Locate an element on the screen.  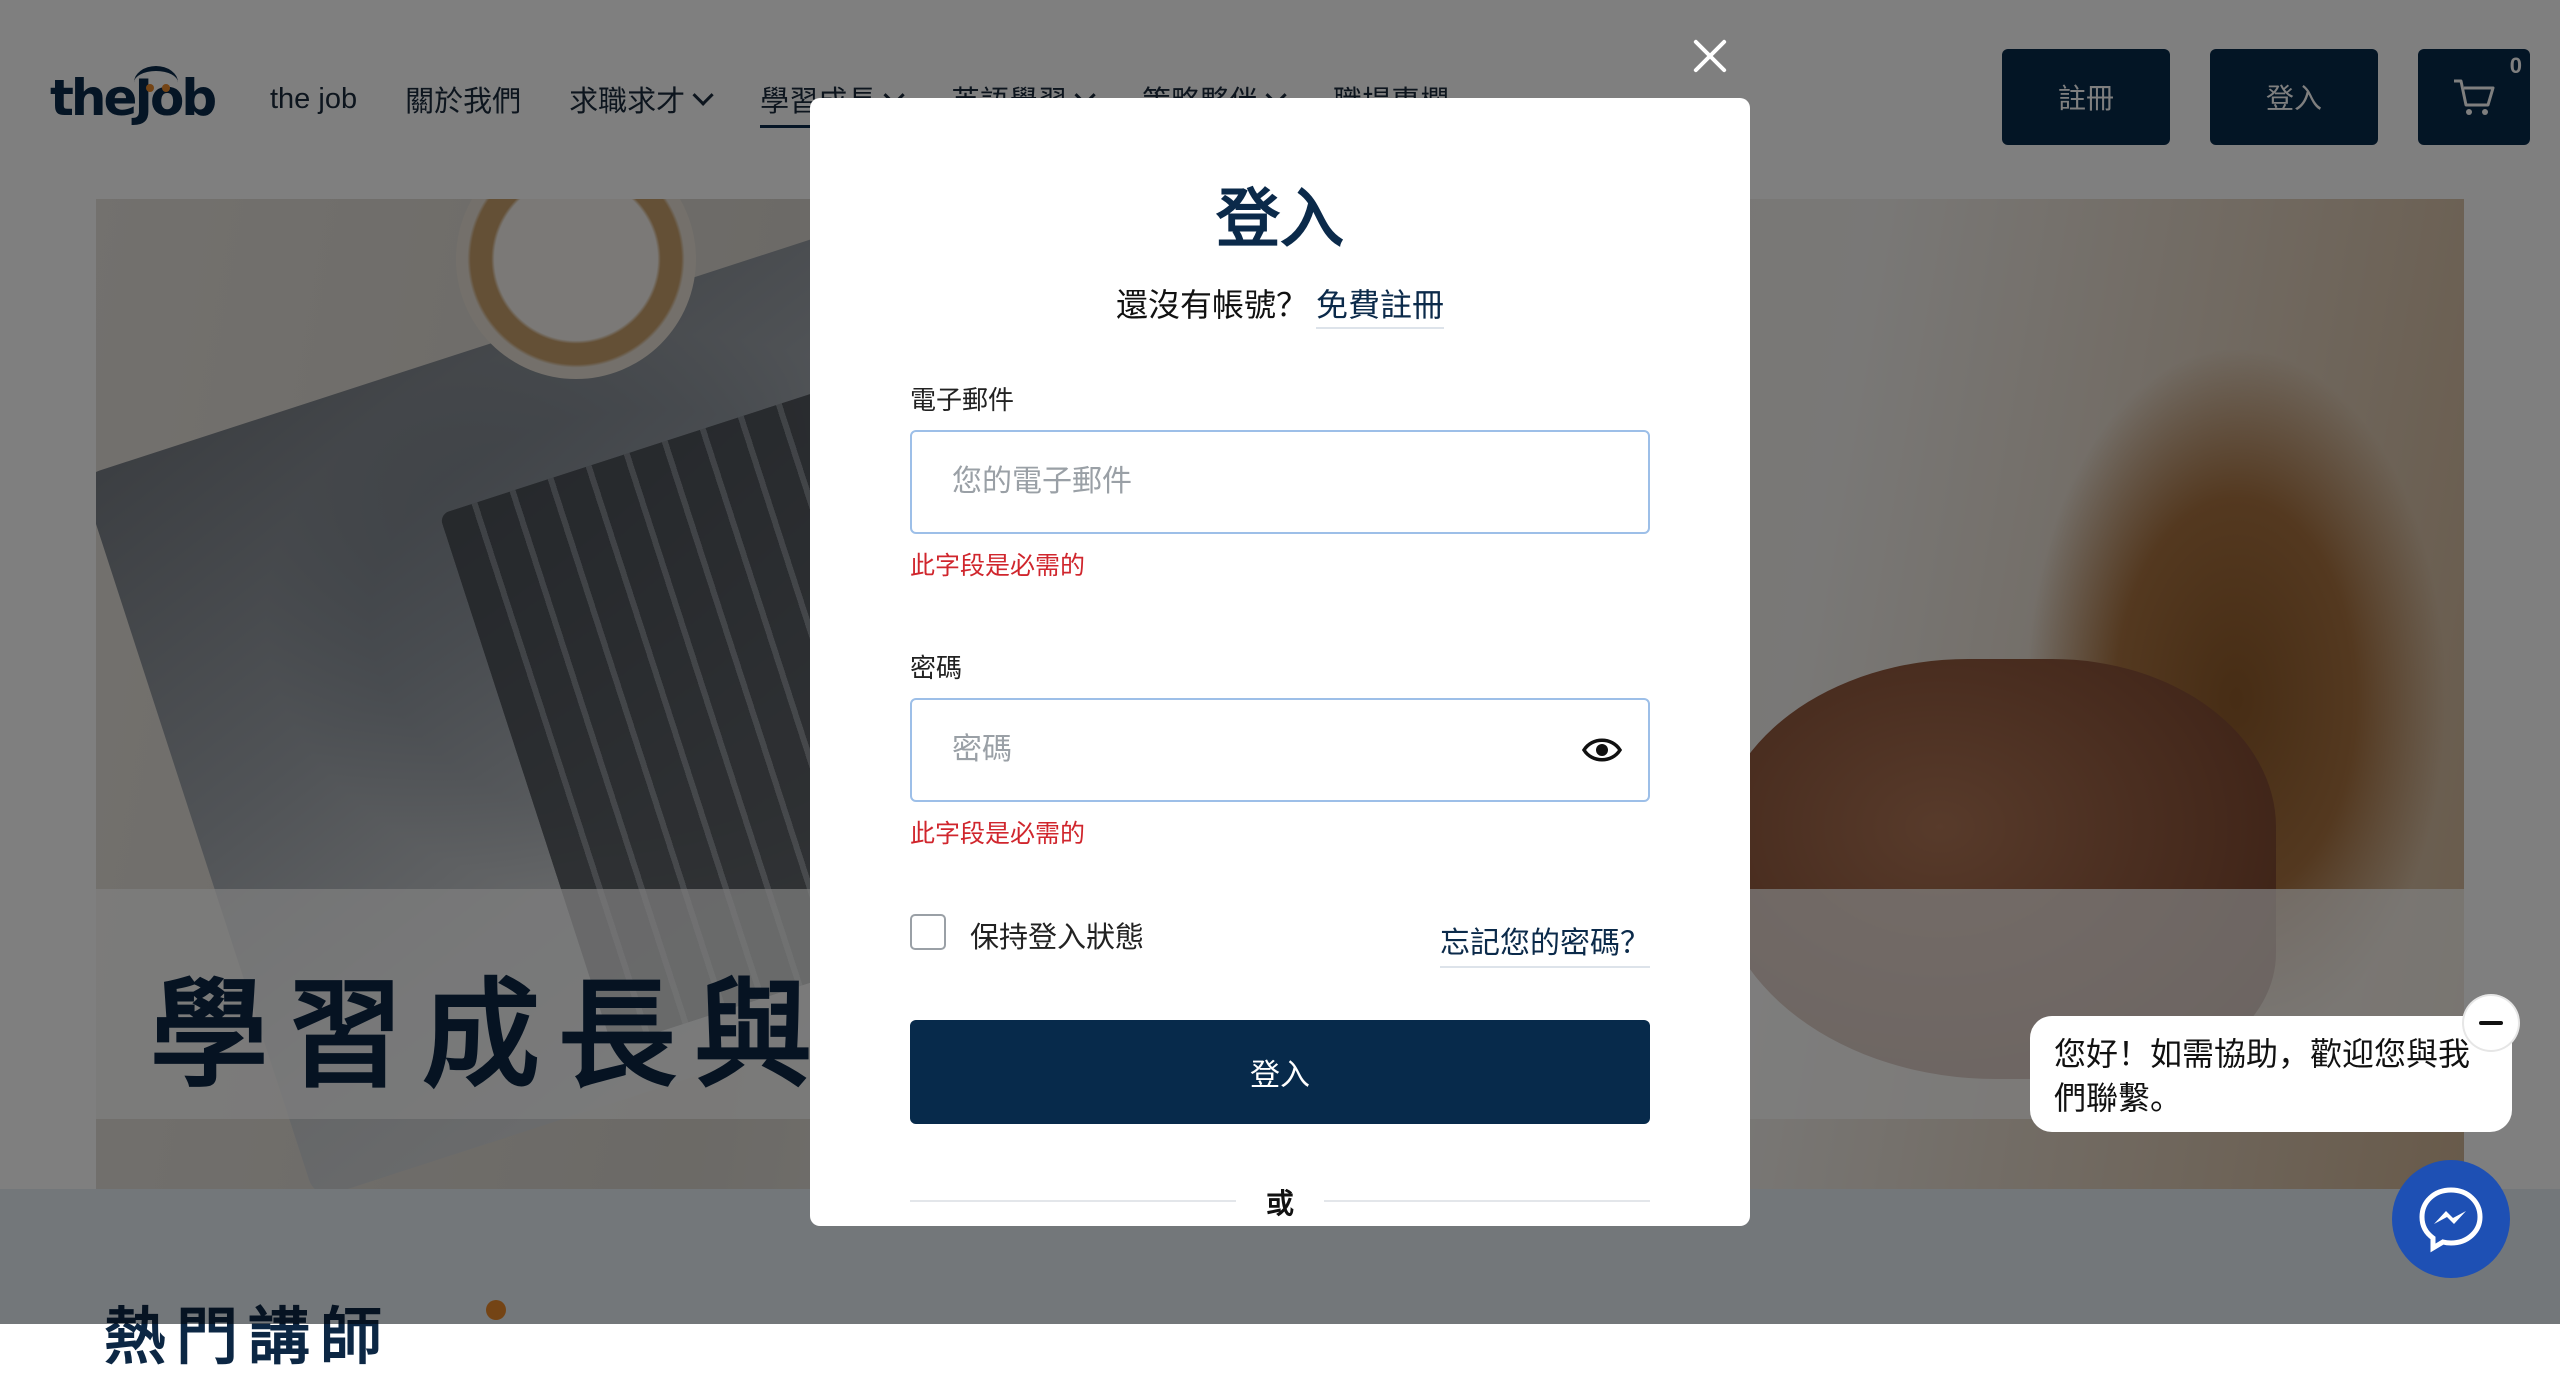
chat-greeting-bubble: 您好！如需協助，歡迎您與我們聯繫。 is located at coordinates (2271, 1074).